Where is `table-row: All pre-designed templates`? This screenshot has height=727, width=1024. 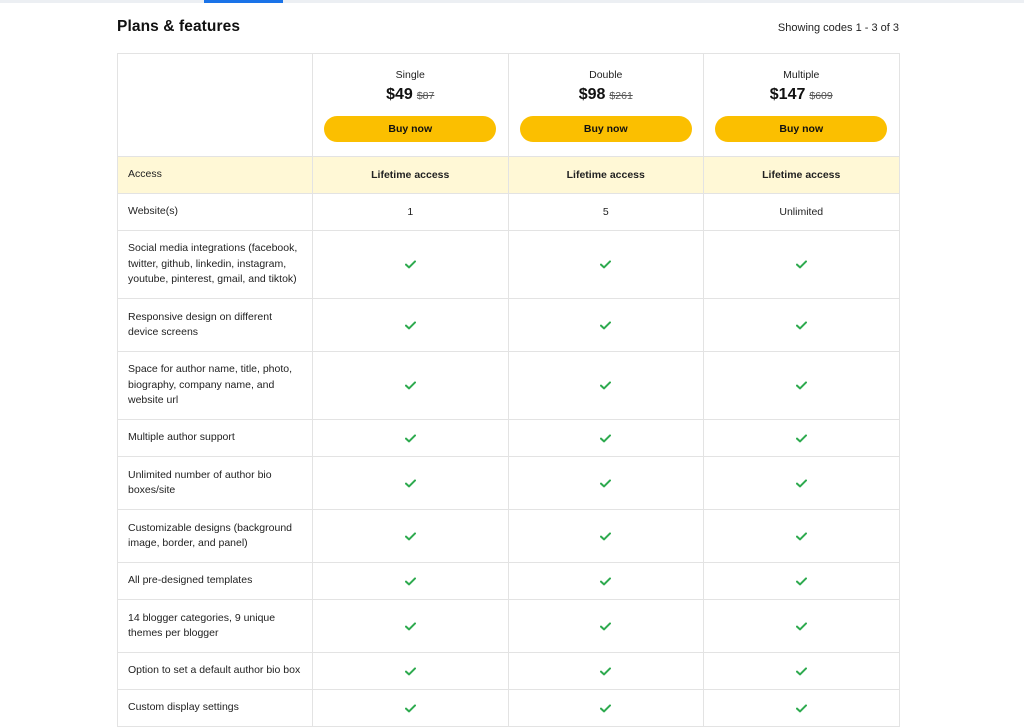 table-row: All pre-designed templates is located at coordinates (508, 581).